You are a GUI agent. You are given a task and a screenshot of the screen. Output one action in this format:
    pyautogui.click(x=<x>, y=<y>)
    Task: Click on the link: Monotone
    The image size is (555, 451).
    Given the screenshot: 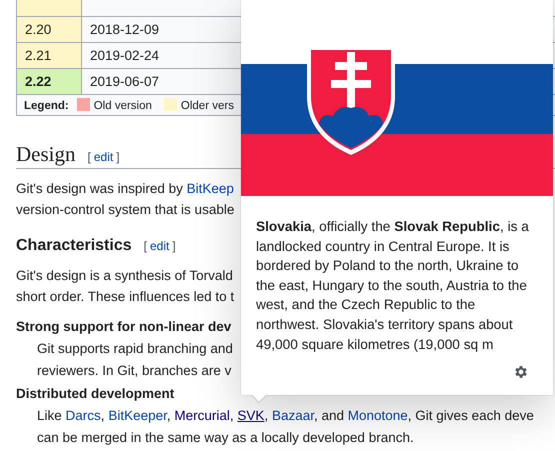 What is the action you would take?
    pyautogui.click(x=378, y=415)
    